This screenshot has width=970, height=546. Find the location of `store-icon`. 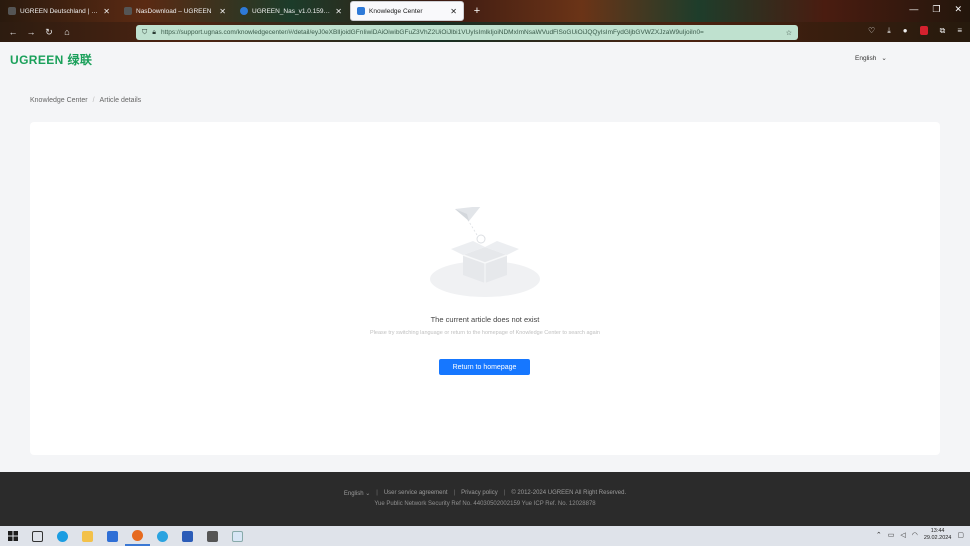

store-icon is located at coordinates (112, 536).